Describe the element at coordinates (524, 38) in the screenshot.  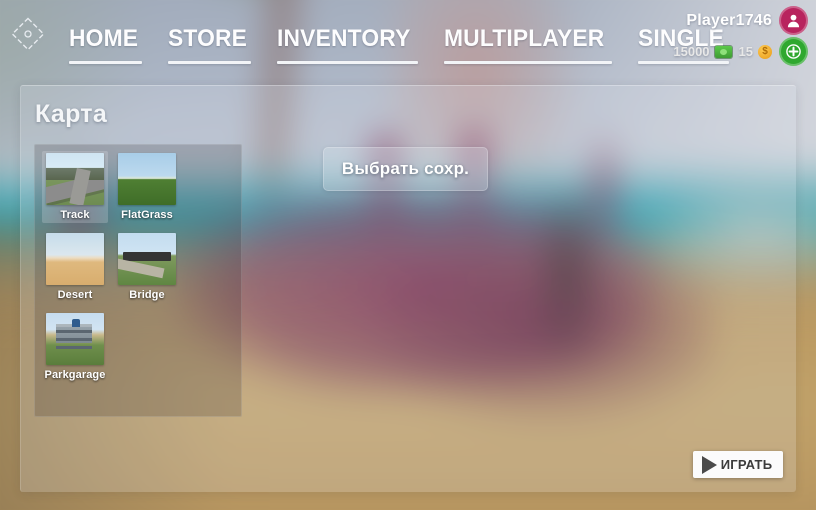
I see `nav-label: MULTIPLAYER` at that location.